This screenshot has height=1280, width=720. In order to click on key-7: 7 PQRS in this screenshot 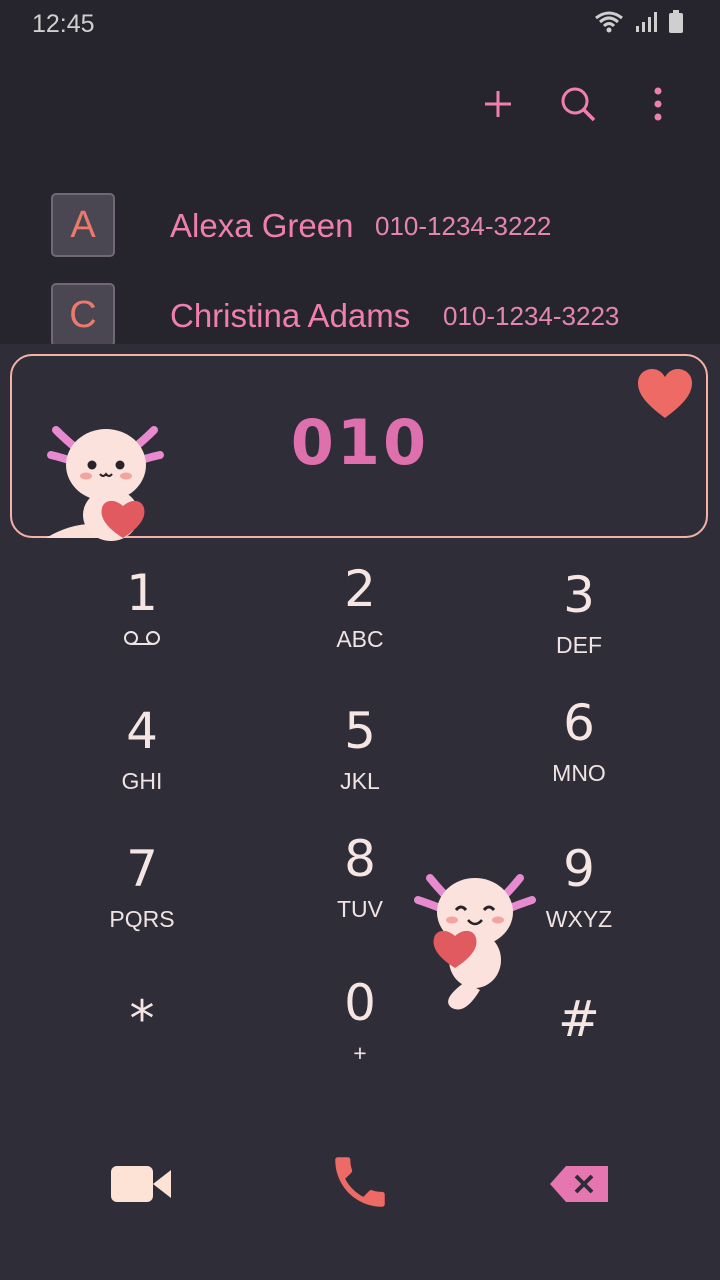, I will do `click(142, 886)`.